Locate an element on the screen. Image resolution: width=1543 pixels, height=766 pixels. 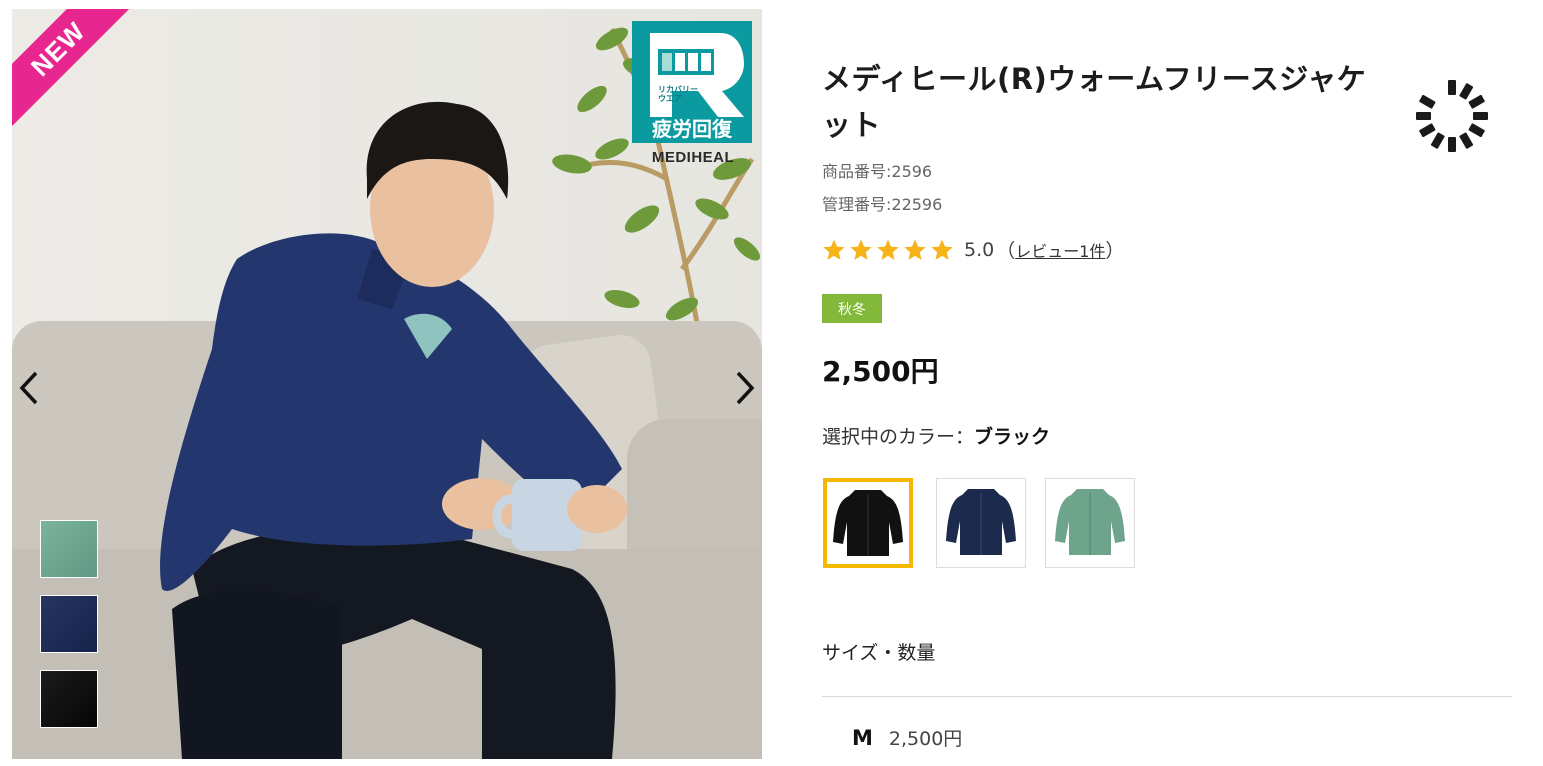
color-swatch-black is located at coordinates (868, 523).